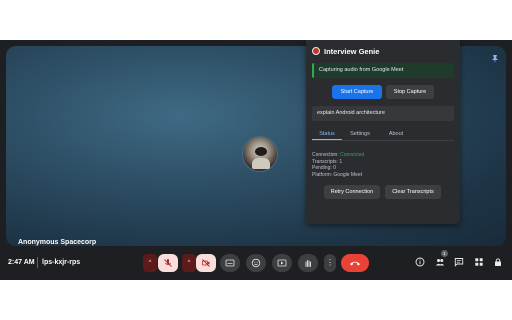  Describe the element at coordinates (189, 263) in the screenshot. I see `camera-options-button: ^` at that location.